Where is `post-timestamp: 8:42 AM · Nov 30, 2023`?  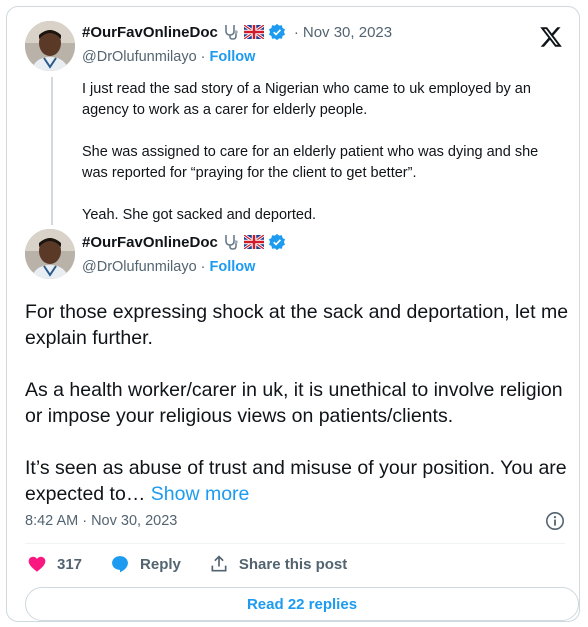
post-timestamp: 8:42 AM · Nov 30, 2023 is located at coordinates (101, 521).